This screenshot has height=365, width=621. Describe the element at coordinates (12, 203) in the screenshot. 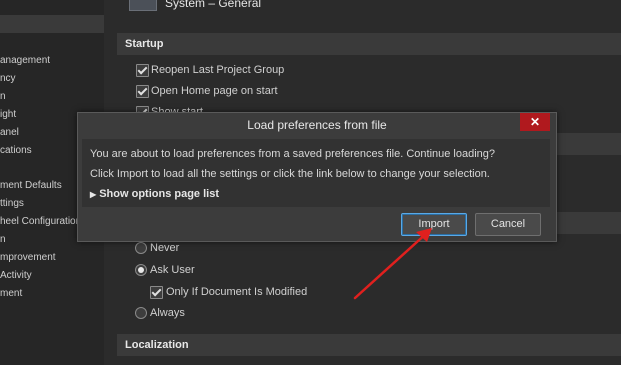

I see `sidebar-item: ttings` at that location.